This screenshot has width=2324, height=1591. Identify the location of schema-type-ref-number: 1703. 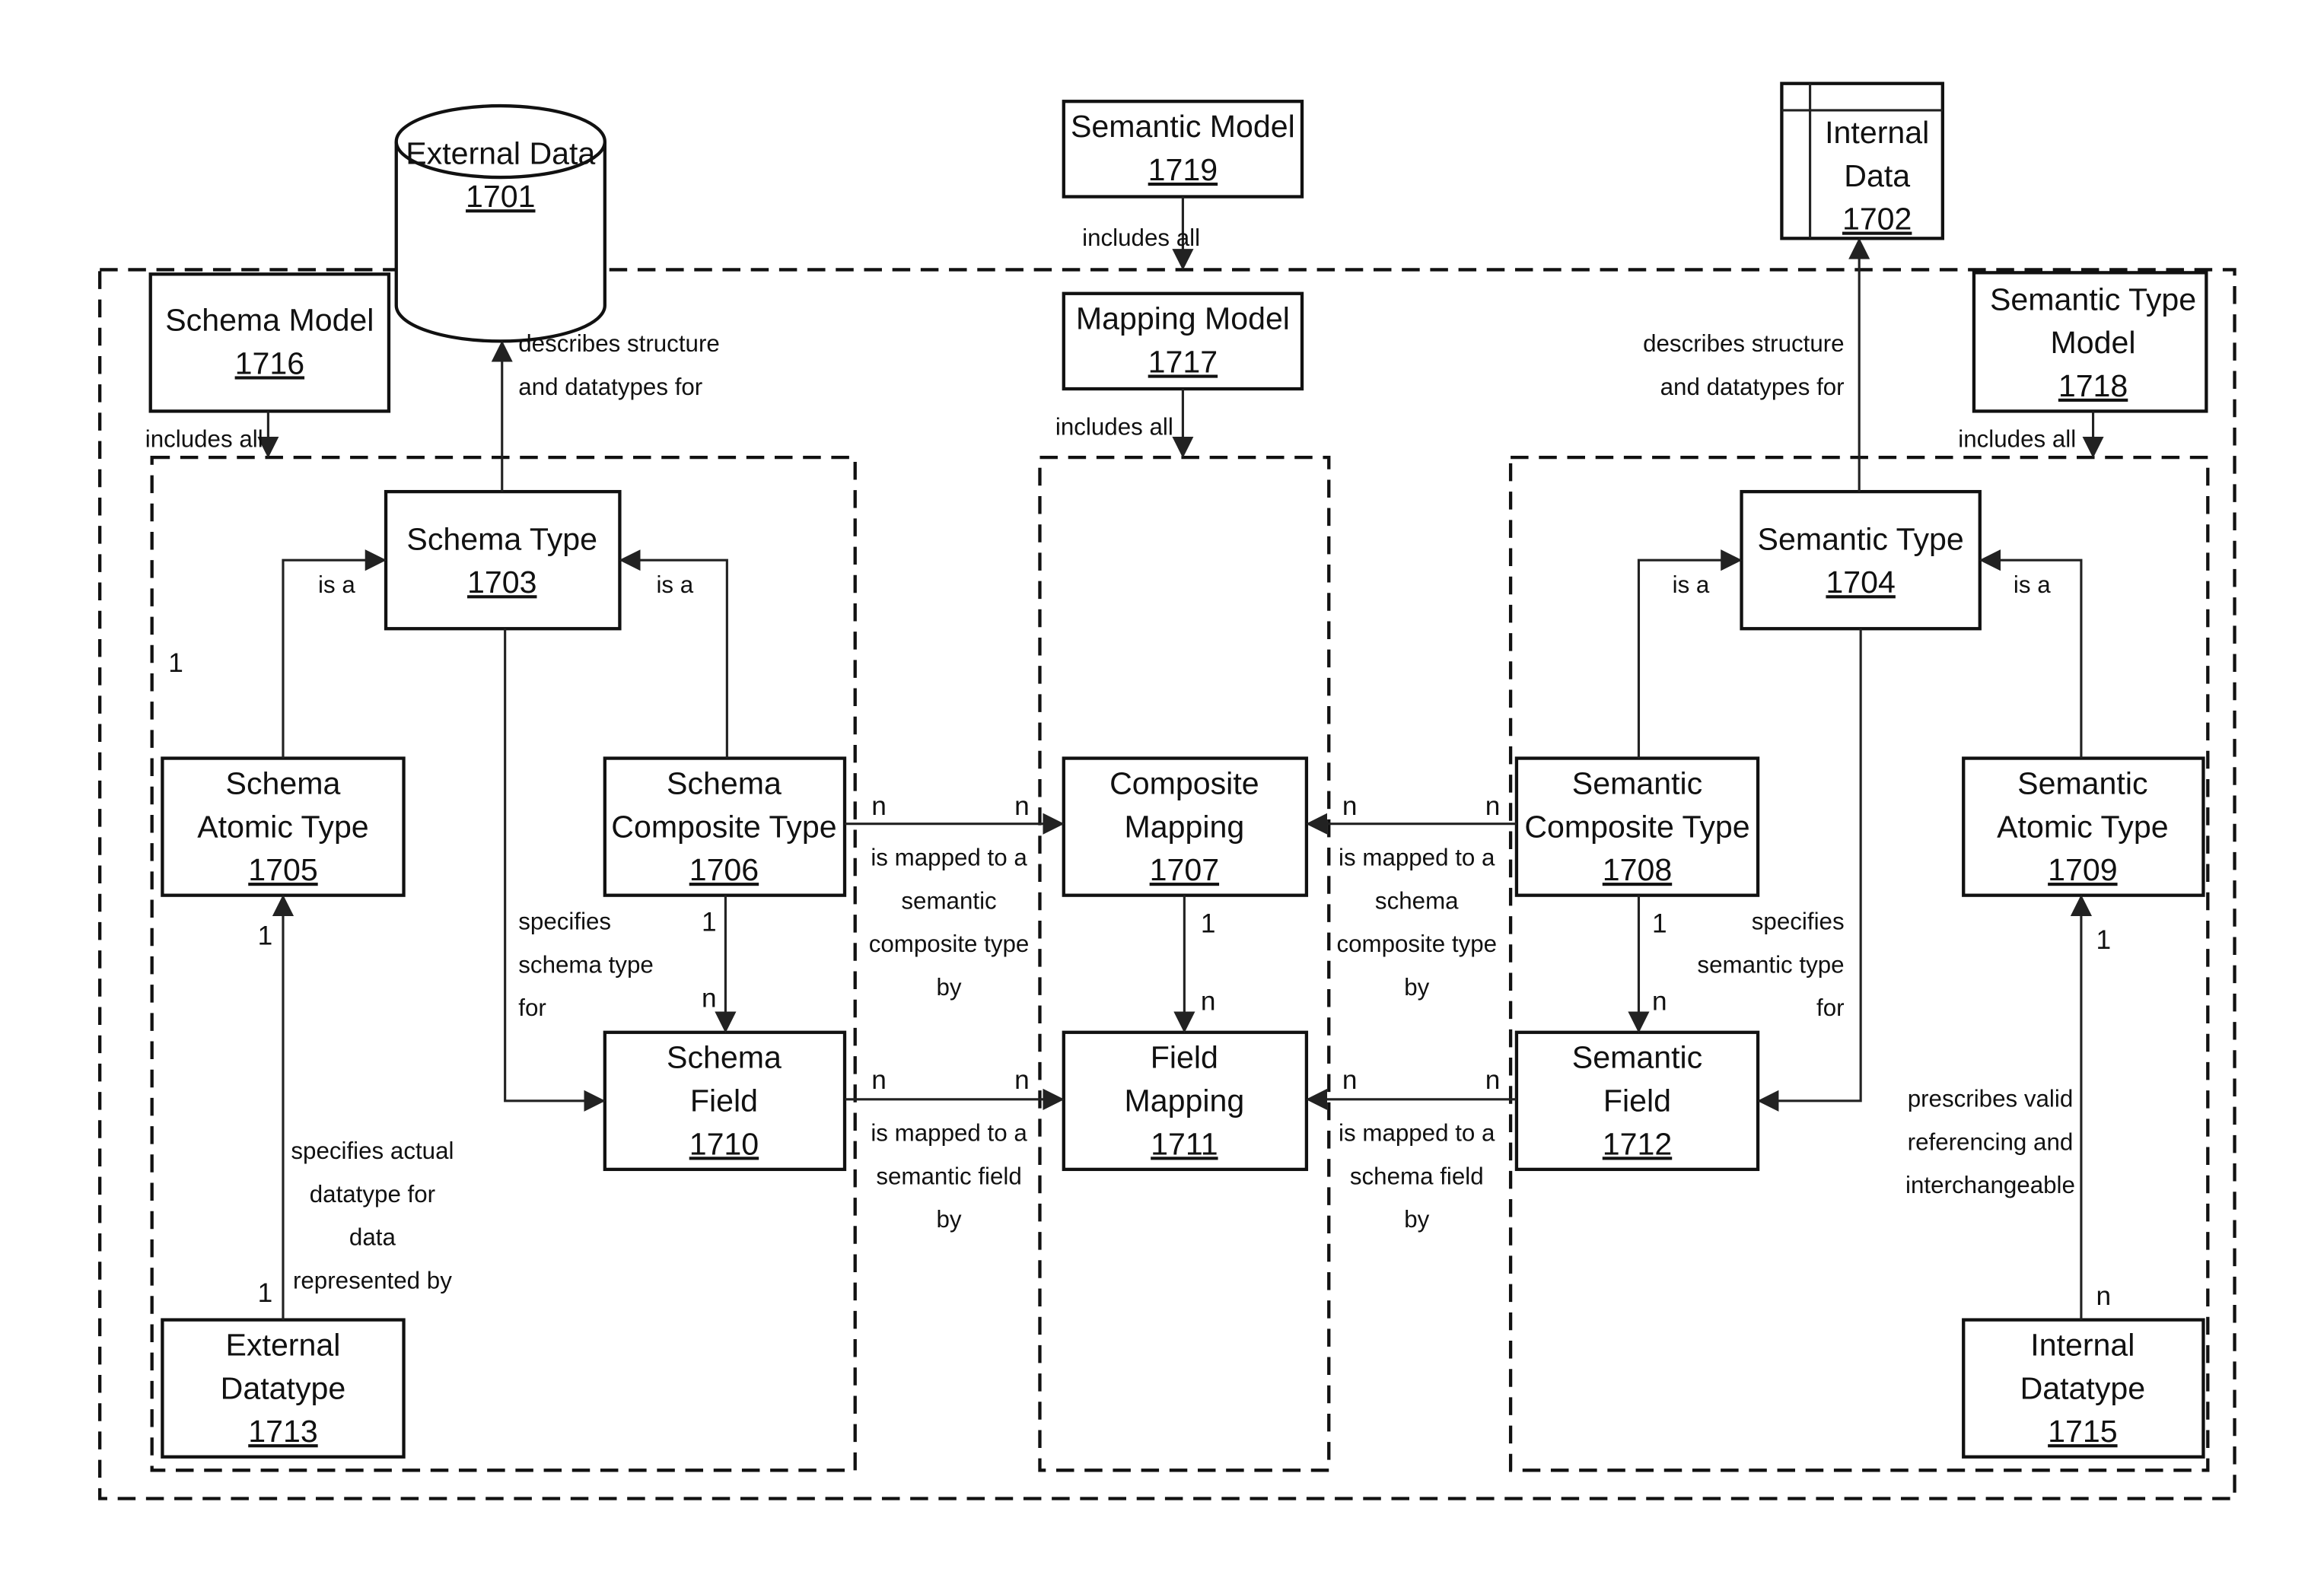
(501, 582).